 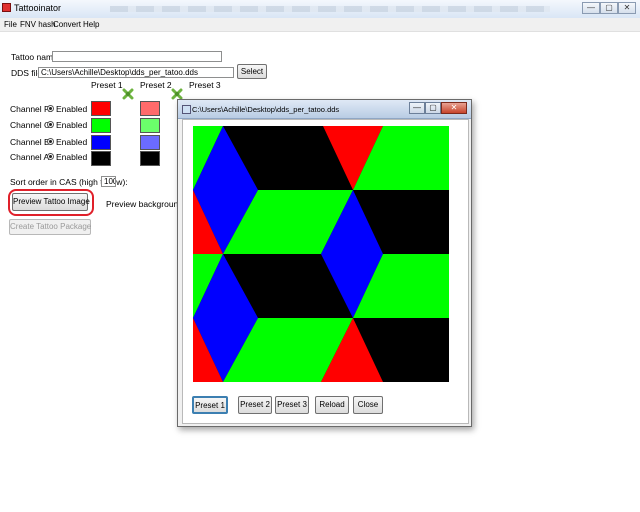 What do you see at coordinates (454, 108) in the screenshot?
I see `dialog-close-button: ✕` at bounding box center [454, 108].